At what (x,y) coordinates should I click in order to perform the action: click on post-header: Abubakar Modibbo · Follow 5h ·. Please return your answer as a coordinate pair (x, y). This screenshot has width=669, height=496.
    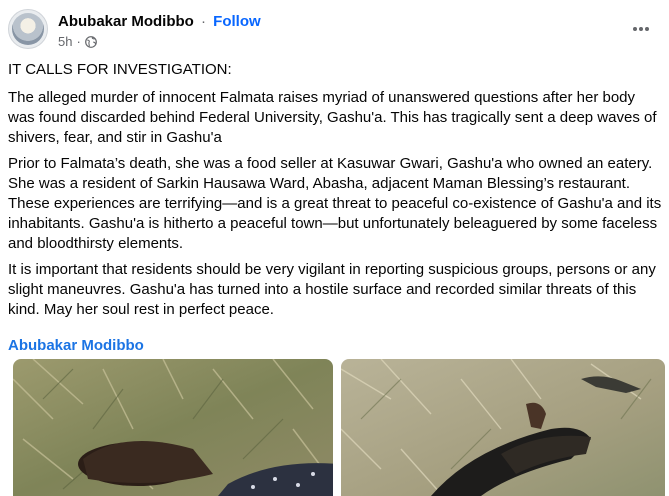
    Looking at the image, I should click on (334, 32).